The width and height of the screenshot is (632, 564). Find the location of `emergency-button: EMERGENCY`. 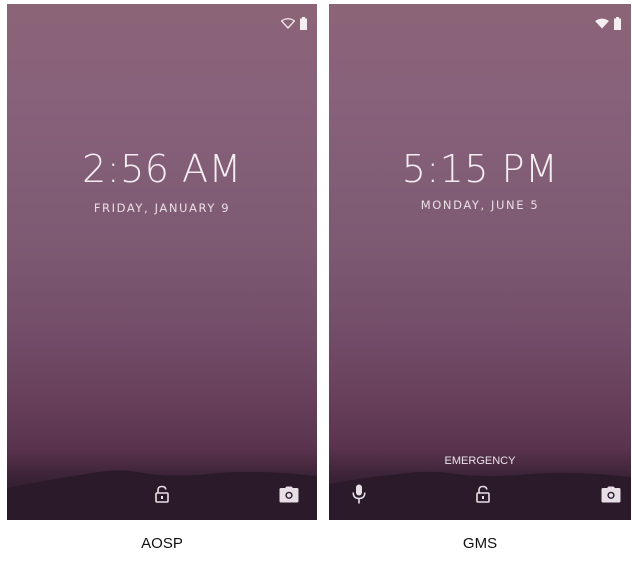

emergency-button: EMERGENCY is located at coordinates (480, 461).